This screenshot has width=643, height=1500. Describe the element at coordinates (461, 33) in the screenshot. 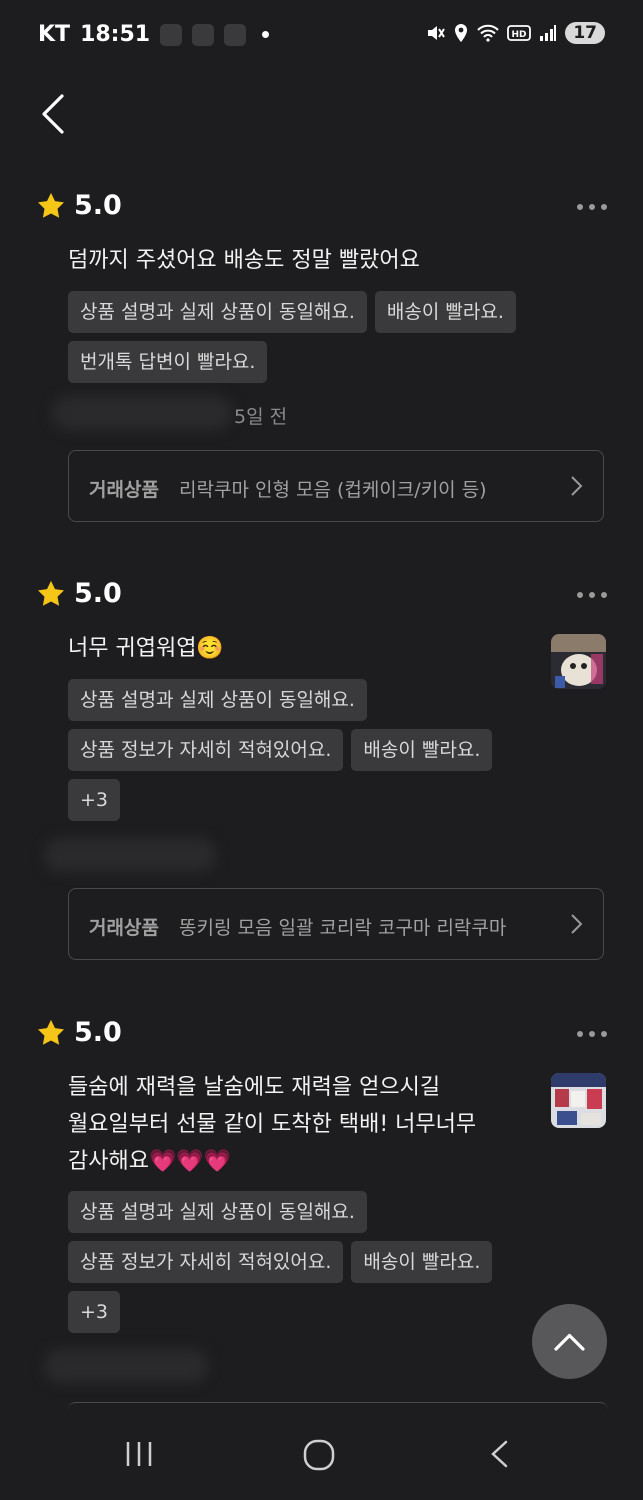

I see `location-icon` at that location.